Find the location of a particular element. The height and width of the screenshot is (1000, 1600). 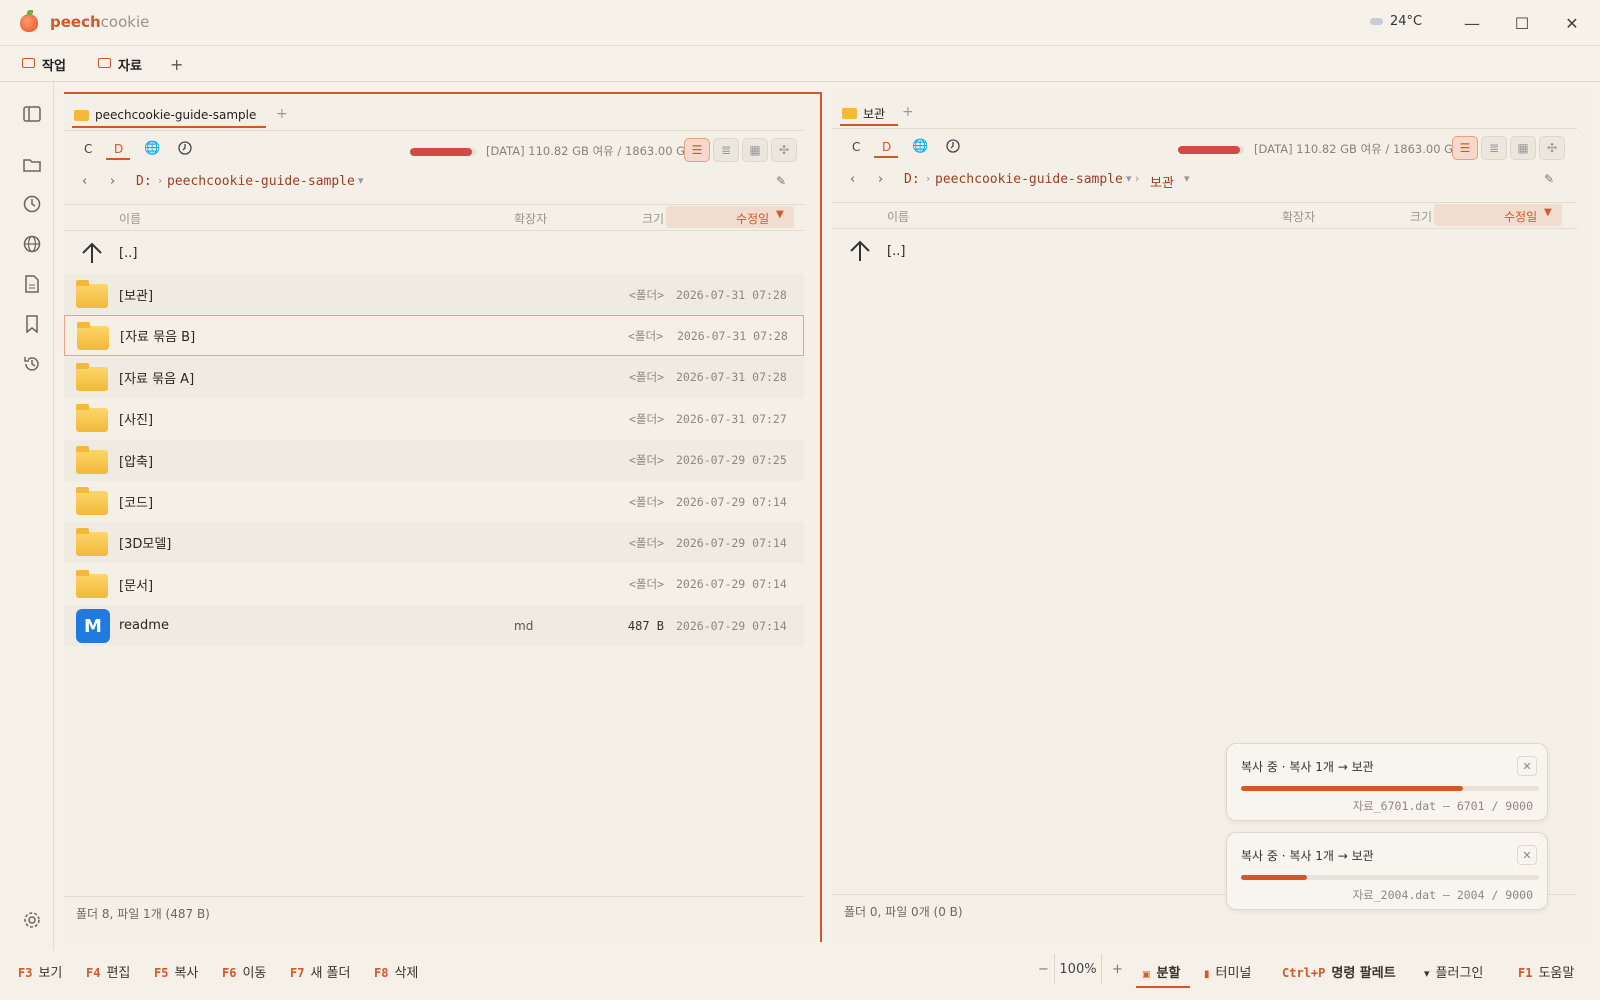

table-row: [압축] <폴더> 2026-07-29 07:25 is located at coordinates (434, 460).